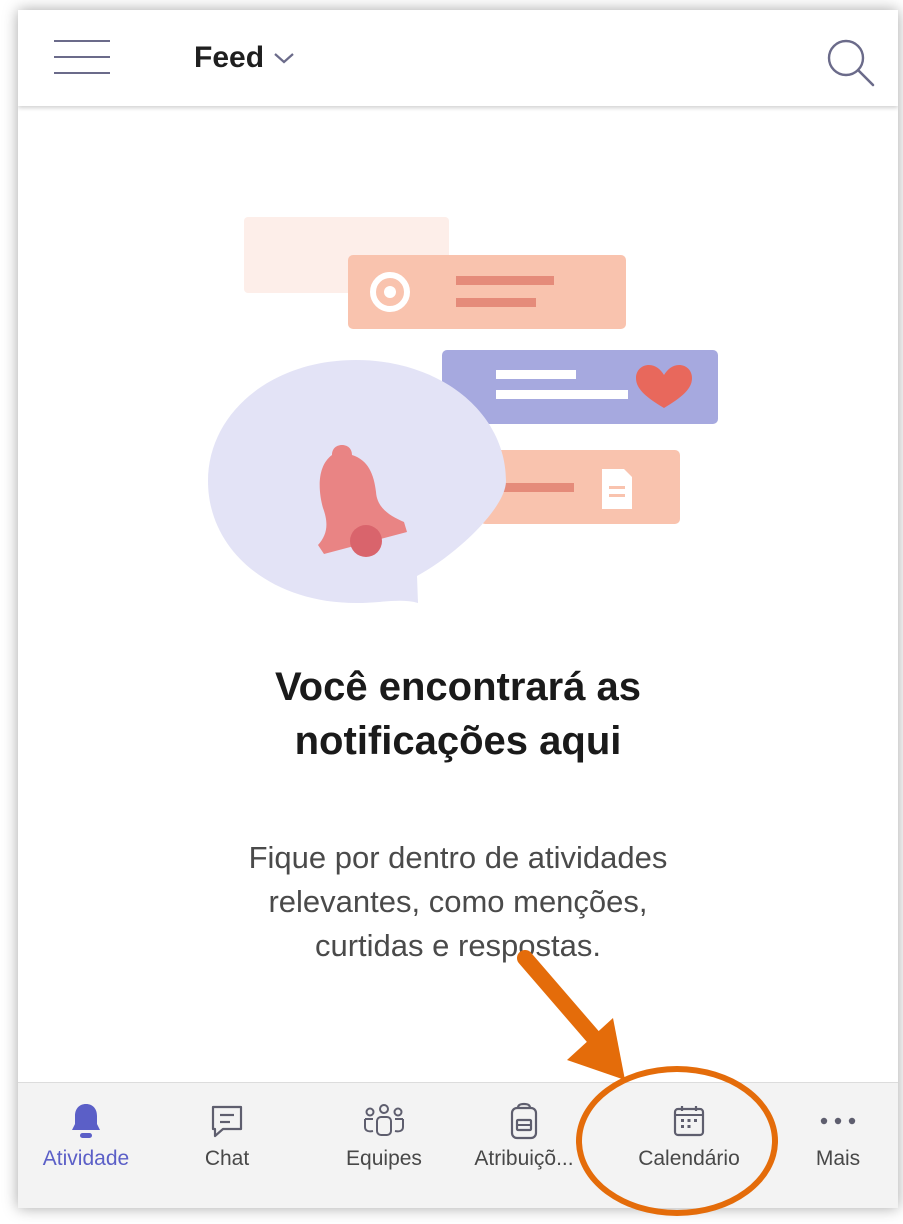 The image size is (903, 1224). I want to click on search-icon, so click(850, 62).